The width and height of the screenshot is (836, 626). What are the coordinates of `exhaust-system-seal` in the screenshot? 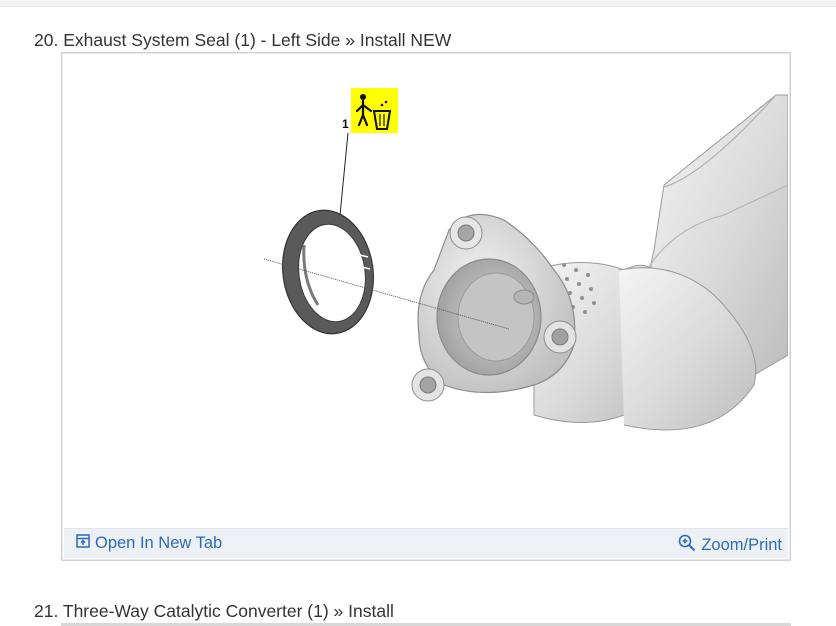 It's located at (328, 272).